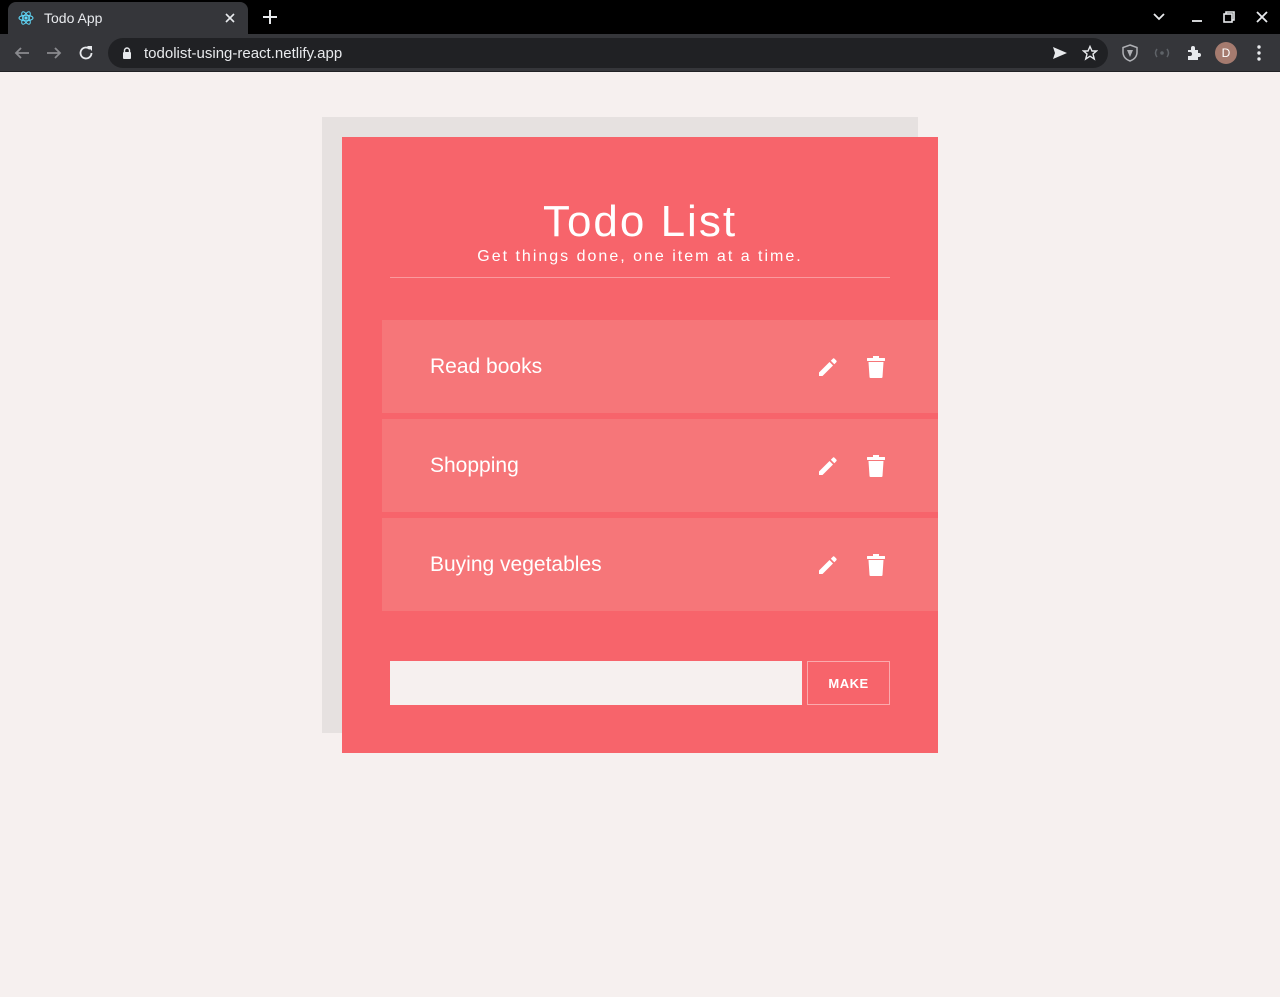 This screenshot has height=997, width=1280. I want to click on restore-icon, so click(1229, 17).